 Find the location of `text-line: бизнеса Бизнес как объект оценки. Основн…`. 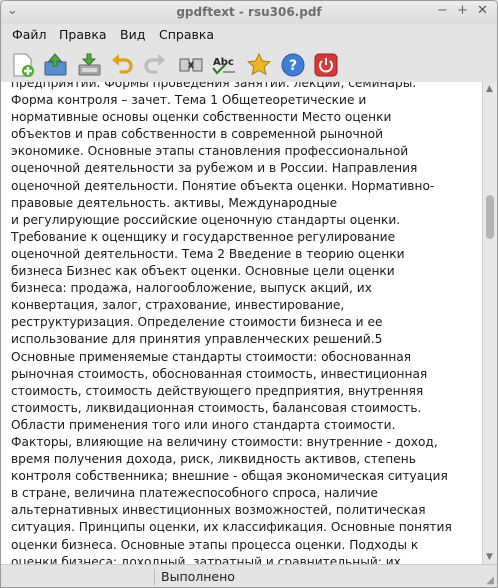

text-line: бизнеса Бизнес как объект оценки. Основн… is located at coordinates (203, 271).